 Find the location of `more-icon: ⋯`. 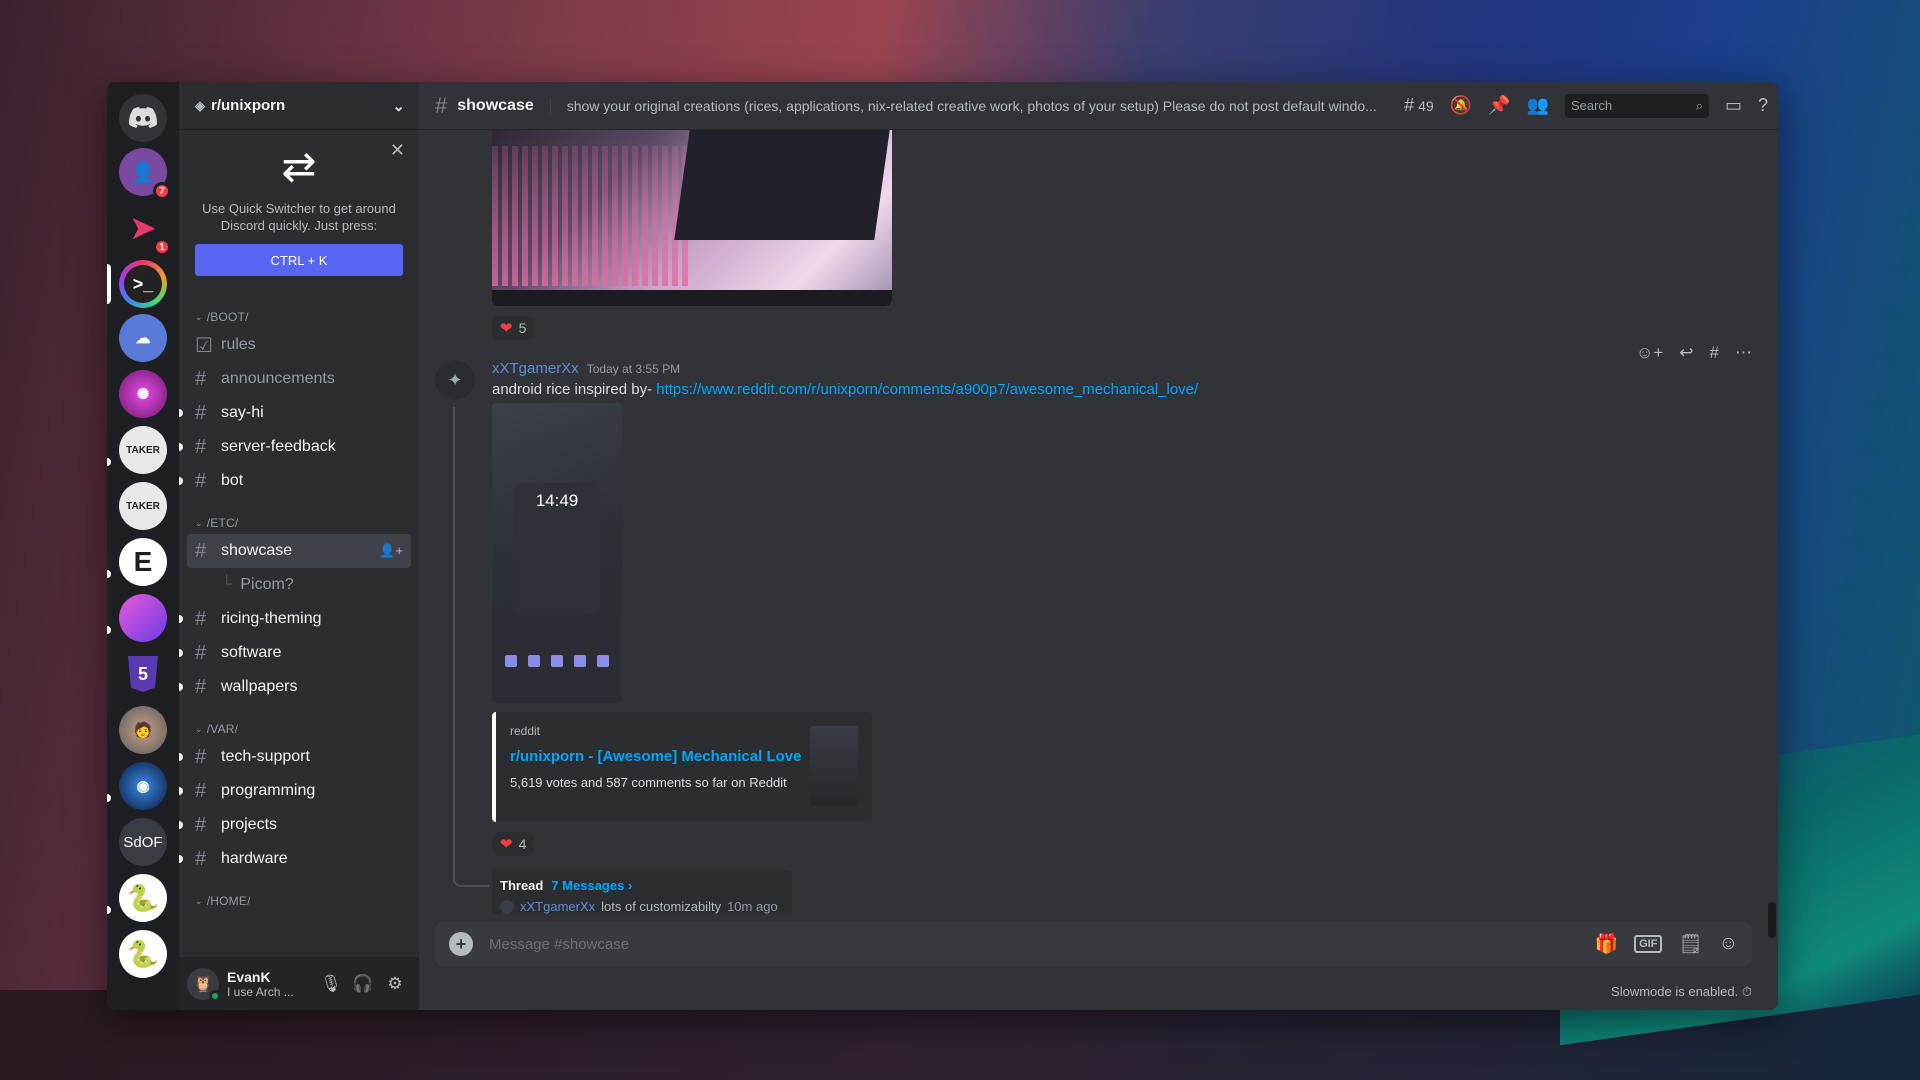

more-icon: ⋯ is located at coordinates (1743, 353).